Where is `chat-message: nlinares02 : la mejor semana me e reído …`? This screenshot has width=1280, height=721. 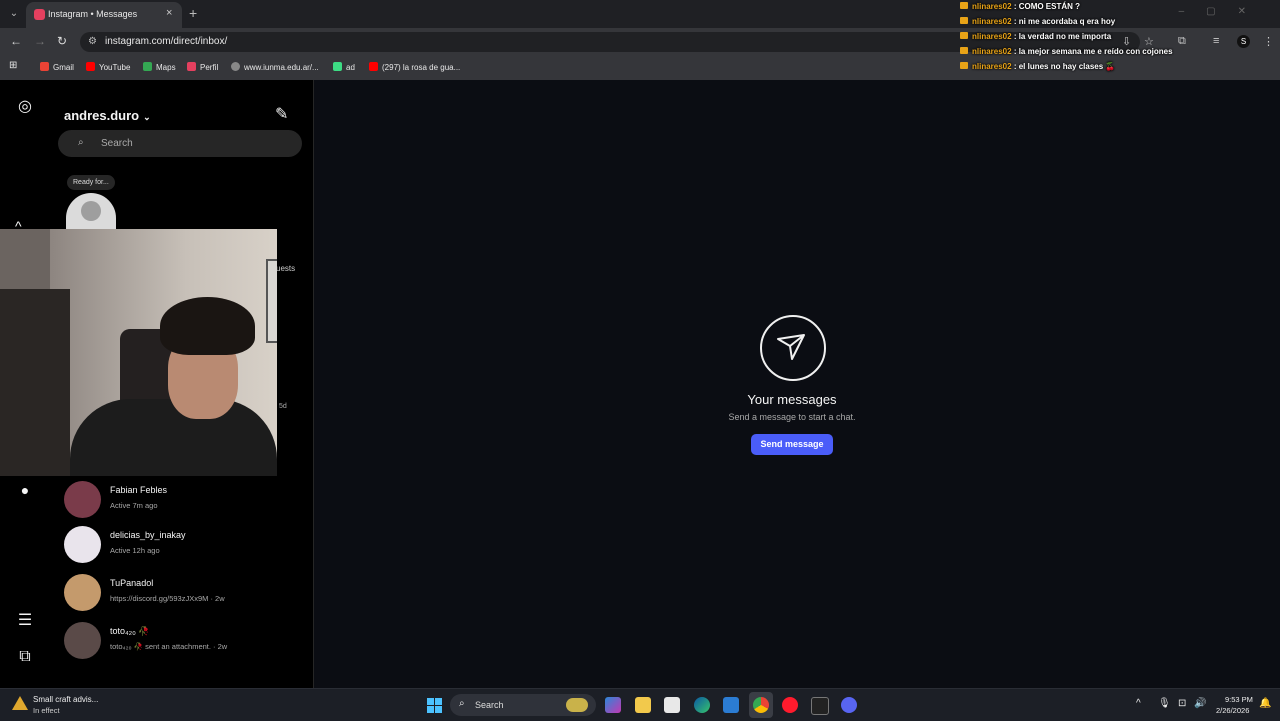
chat-message: nlinares02 : la mejor semana me e reído … is located at coordinates (1120, 54).